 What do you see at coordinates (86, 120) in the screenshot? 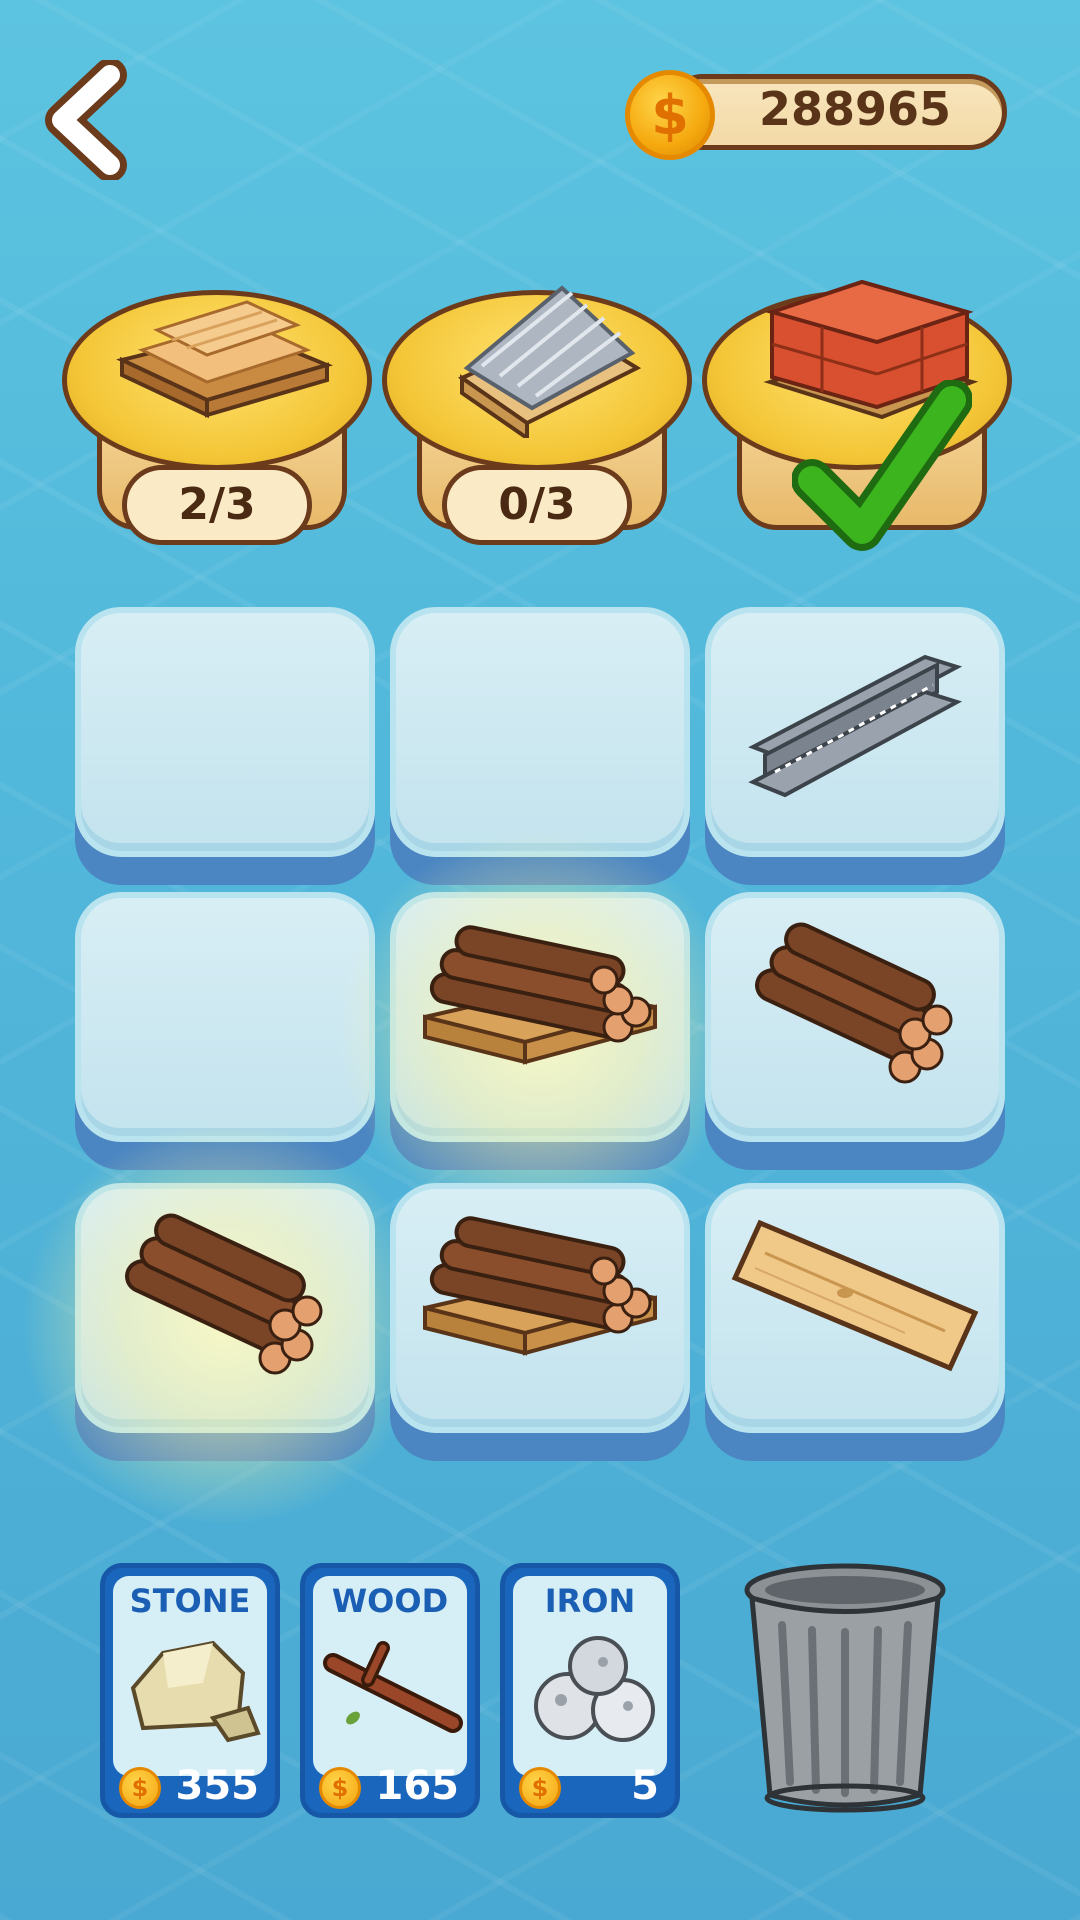
I see `chevron-left-icon` at bounding box center [86, 120].